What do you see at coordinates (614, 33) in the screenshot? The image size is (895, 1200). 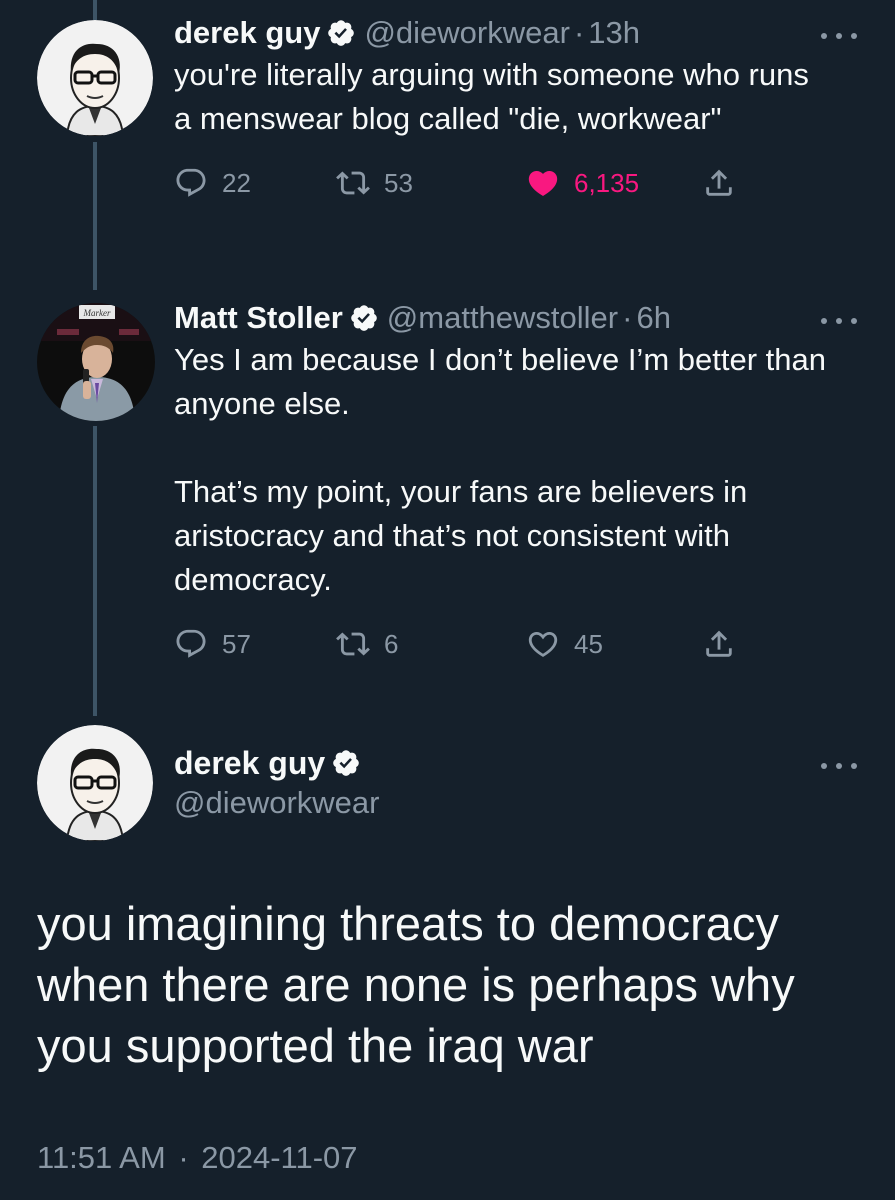 I see `tweet-time: 13h` at bounding box center [614, 33].